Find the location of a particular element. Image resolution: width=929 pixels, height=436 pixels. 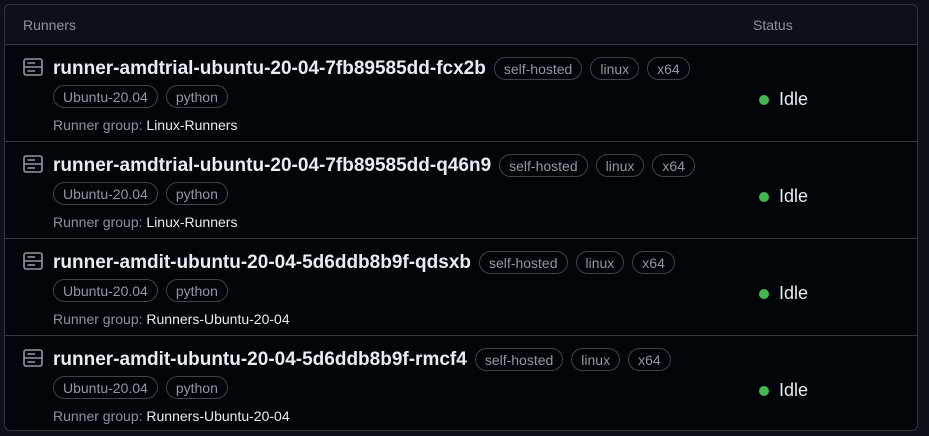

status-column-header: Status is located at coordinates (773, 25).